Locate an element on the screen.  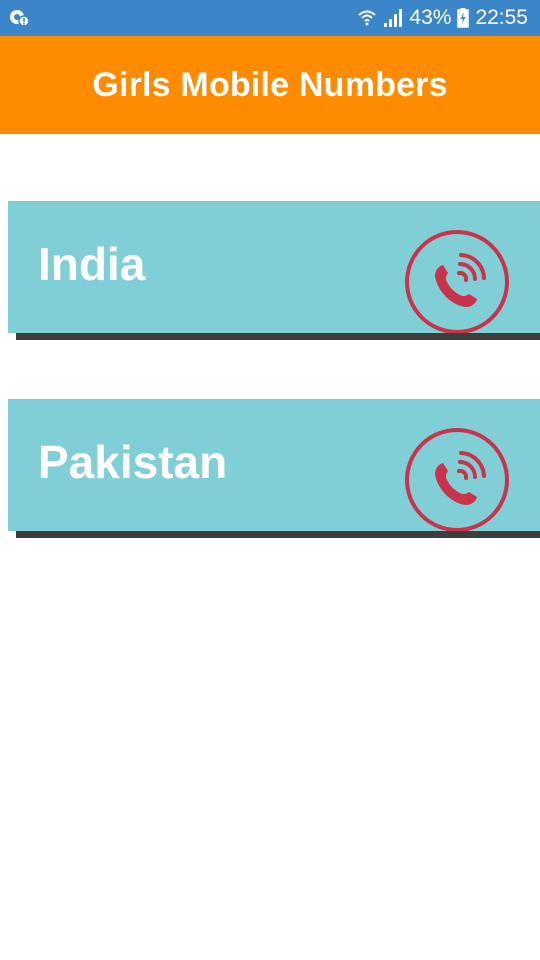
country-card-india: India is located at coordinates (274, 268).